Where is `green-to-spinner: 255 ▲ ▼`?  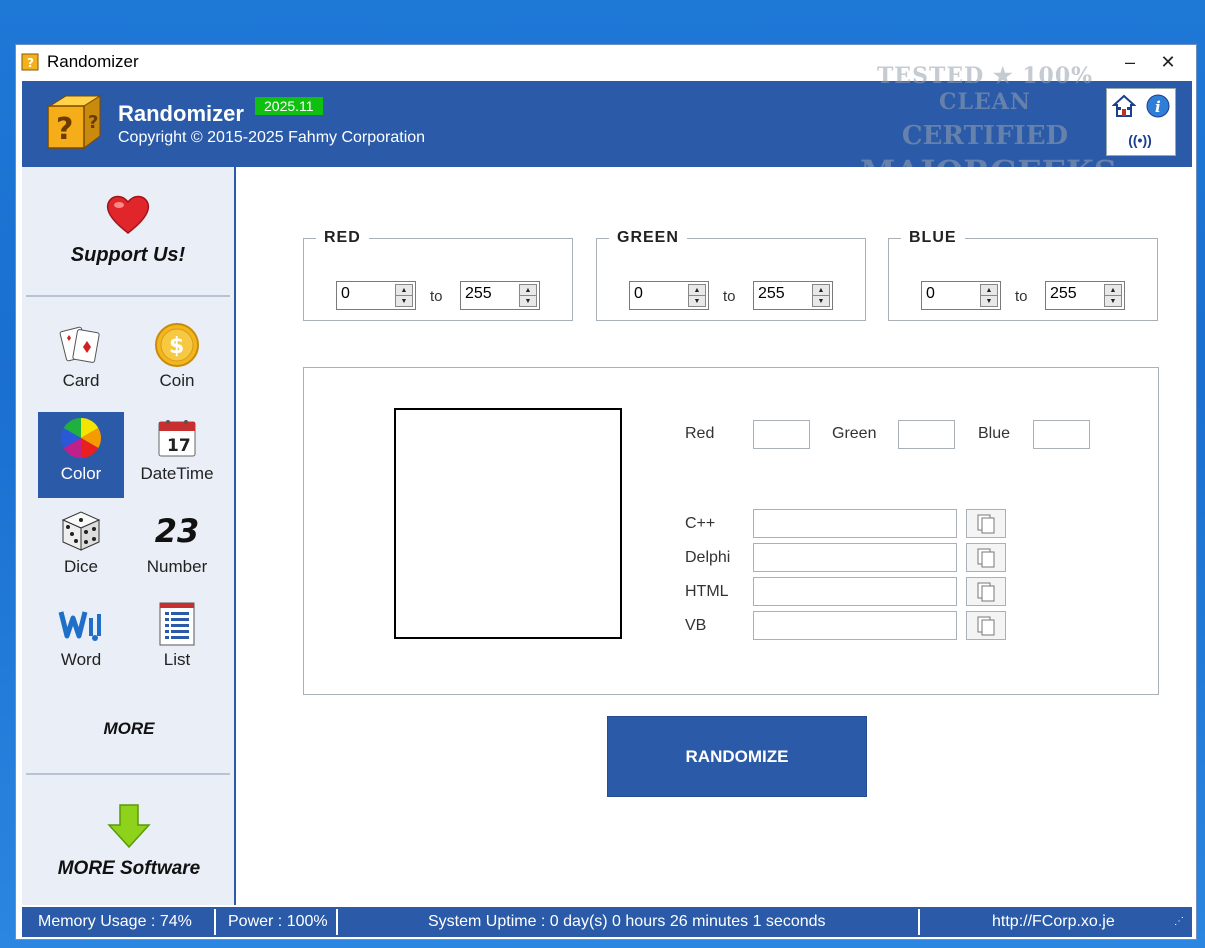 green-to-spinner: 255 ▲ ▼ is located at coordinates (793, 295).